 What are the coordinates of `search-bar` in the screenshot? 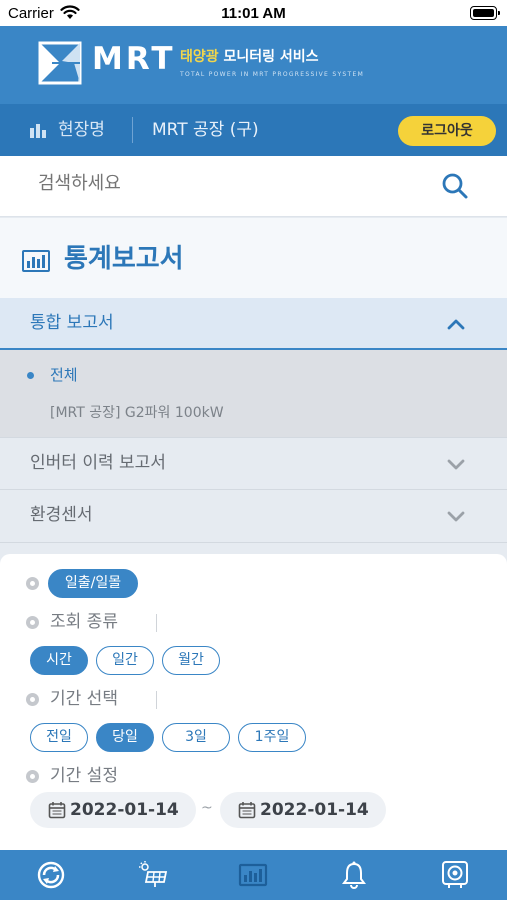 It's located at (253, 186).